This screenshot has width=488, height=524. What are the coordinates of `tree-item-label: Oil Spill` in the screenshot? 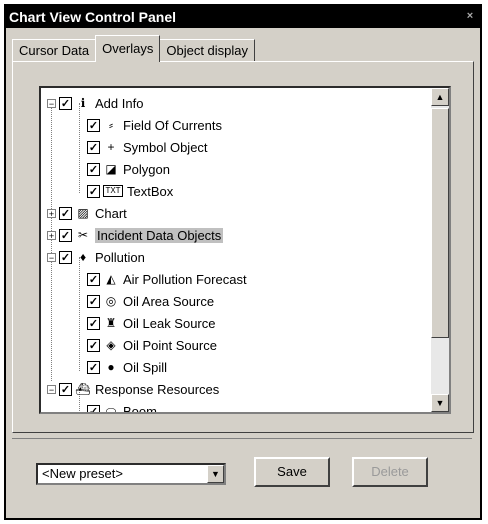 It's located at (145, 367).